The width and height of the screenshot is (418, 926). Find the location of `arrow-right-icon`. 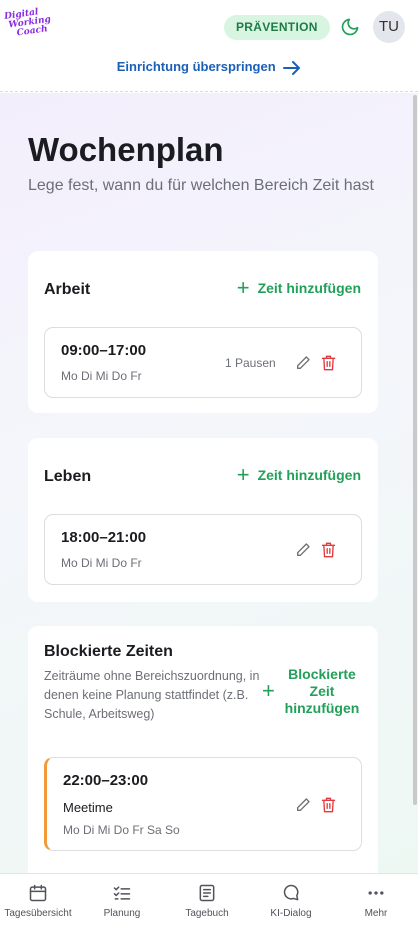

arrow-right-icon is located at coordinates (292, 67).